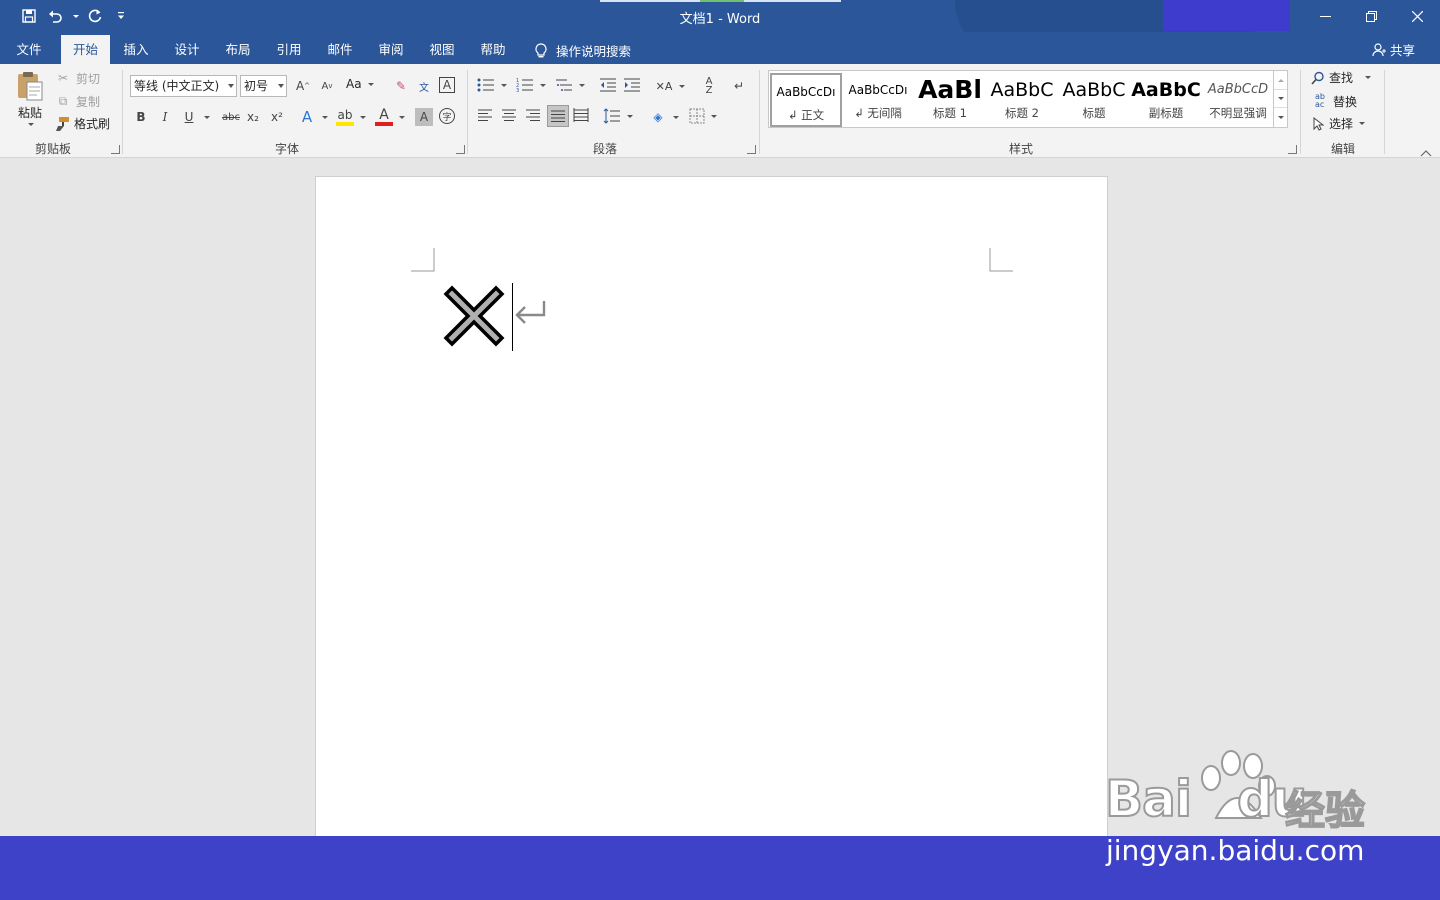 The width and height of the screenshot is (1440, 900). Describe the element at coordinates (751, 149) in the screenshot. I see `paragraph-launcher-icon` at that location.